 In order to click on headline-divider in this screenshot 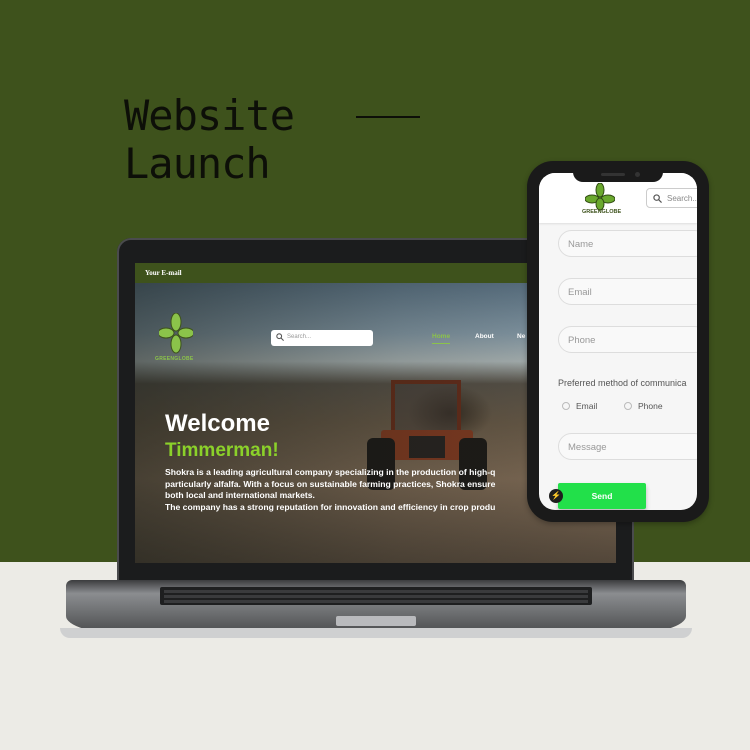, I will do `click(388, 117)`.